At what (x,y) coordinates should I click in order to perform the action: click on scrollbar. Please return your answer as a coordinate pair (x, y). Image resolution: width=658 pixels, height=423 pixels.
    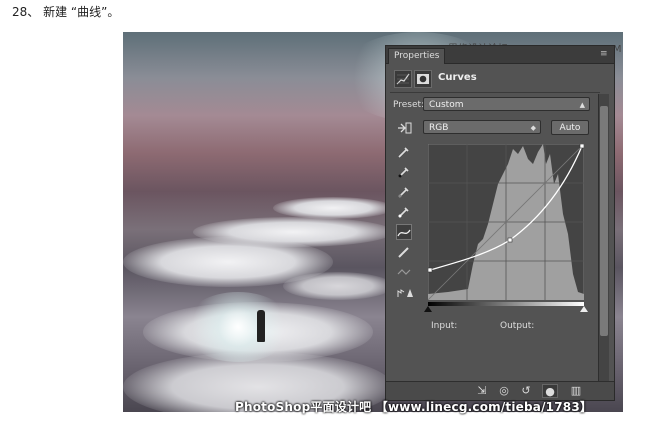
    Looking at the image, I should click on (603, 239).